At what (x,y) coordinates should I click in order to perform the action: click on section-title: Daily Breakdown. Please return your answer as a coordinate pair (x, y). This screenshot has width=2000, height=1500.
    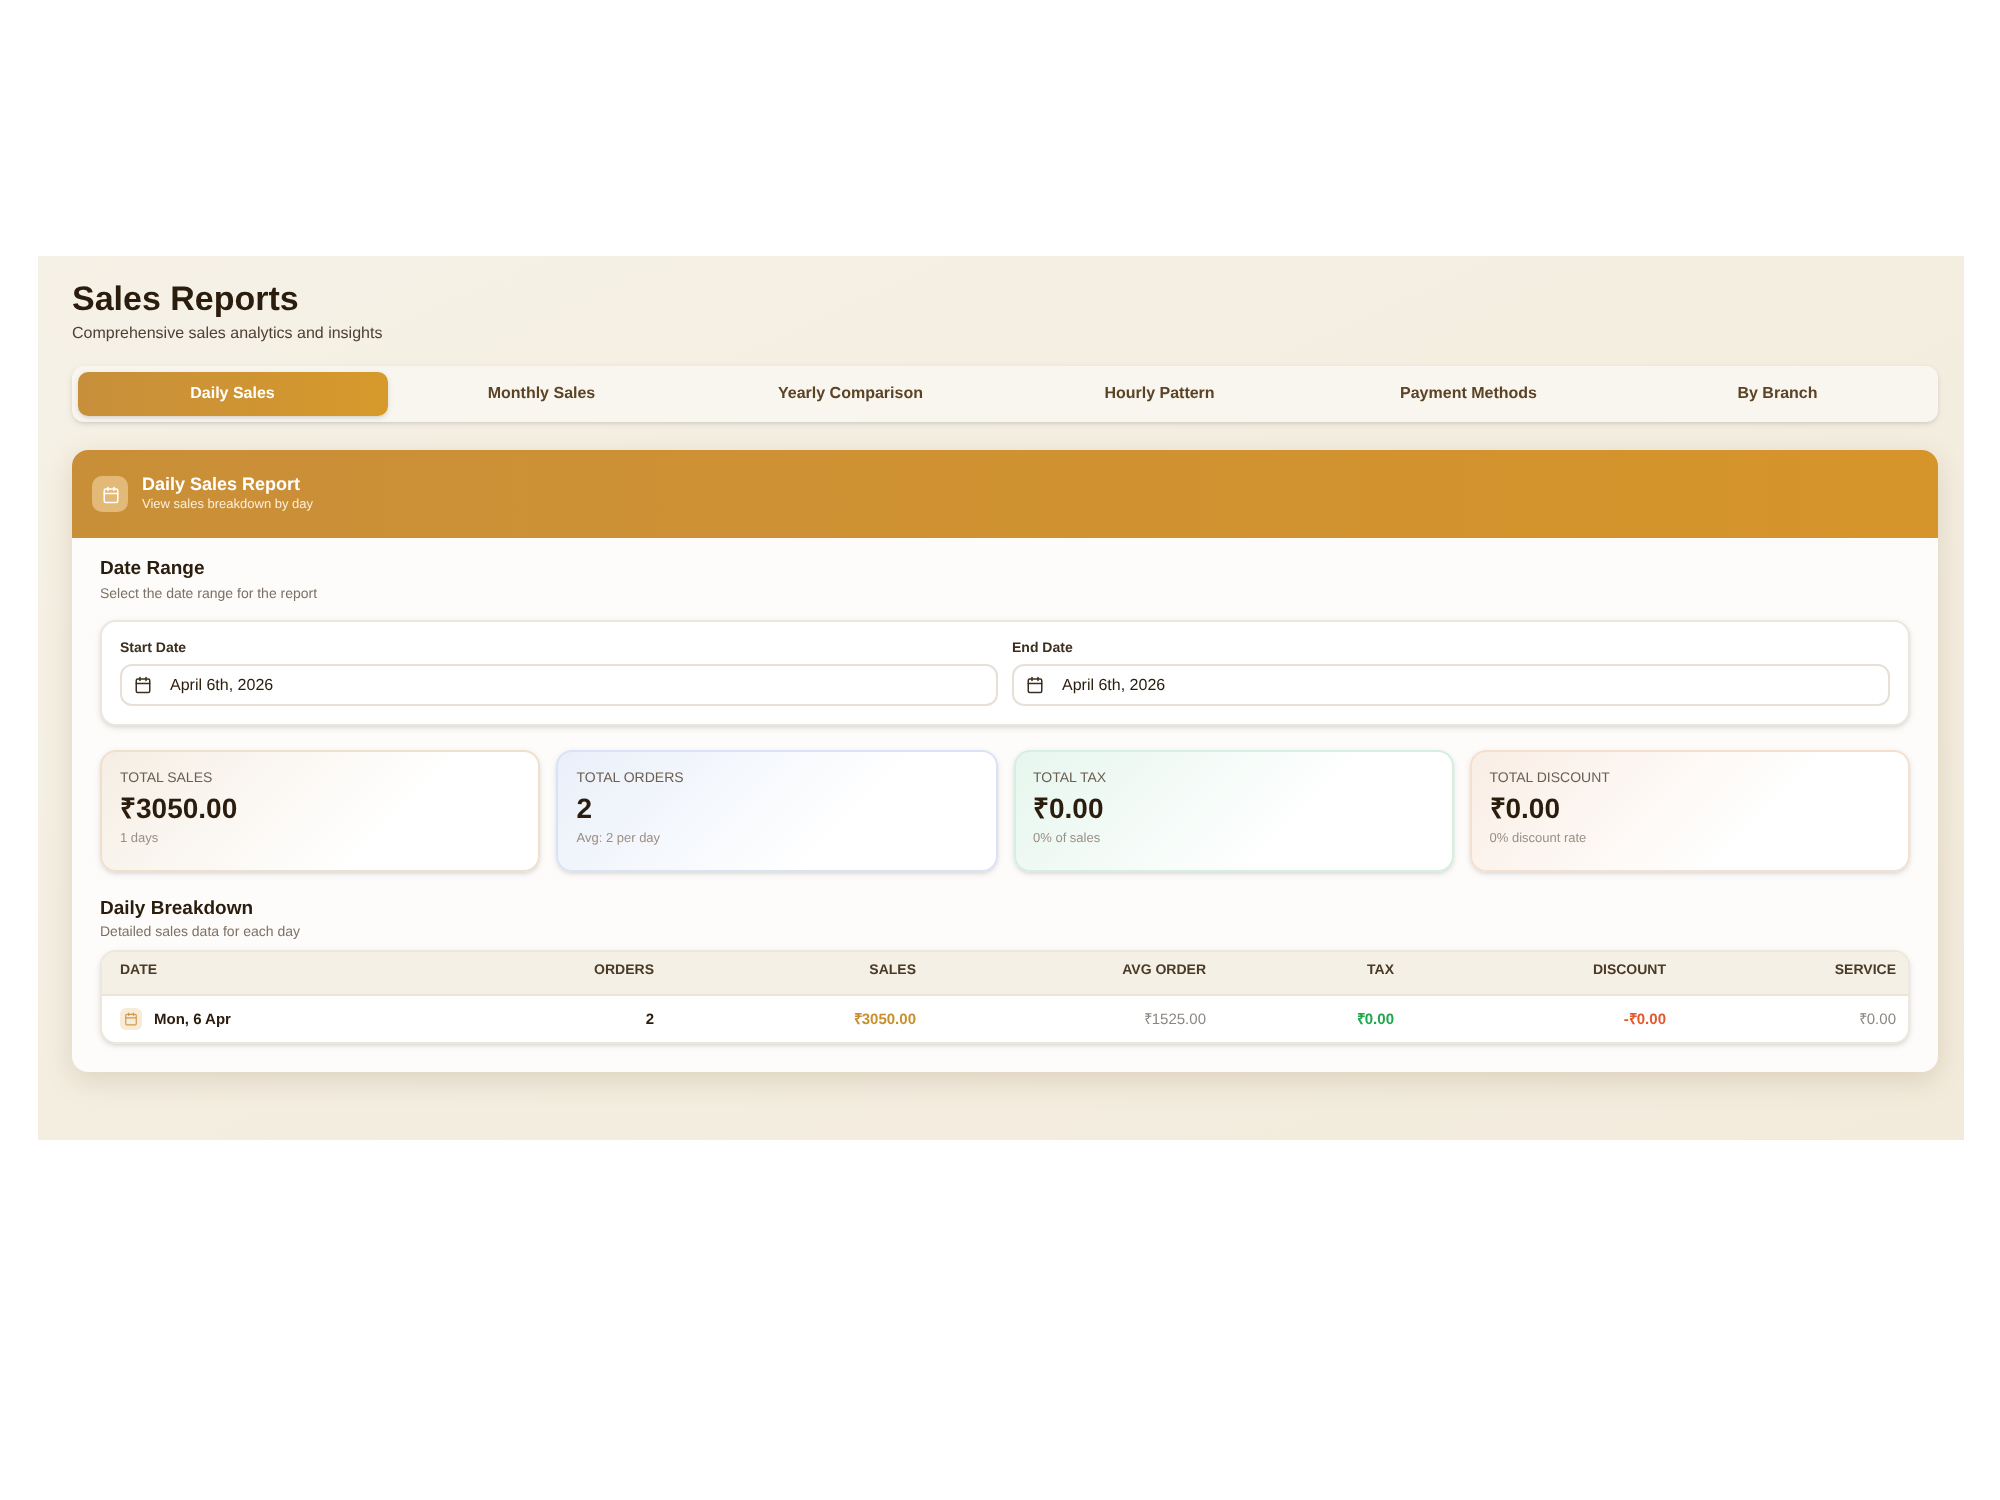
    Looking at the image, I should click on (177, 910).